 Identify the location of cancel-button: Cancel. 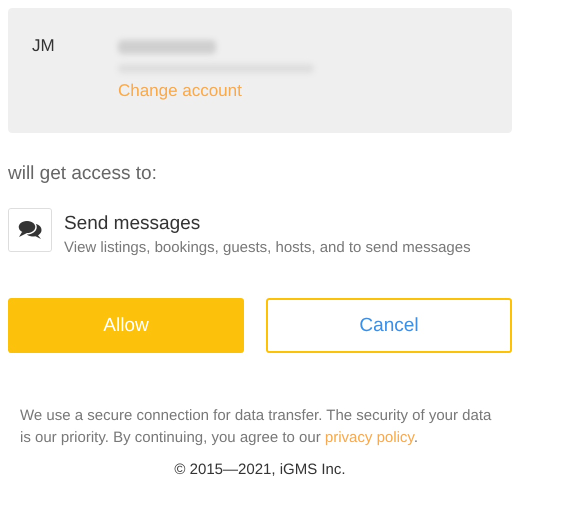
(389, 325).